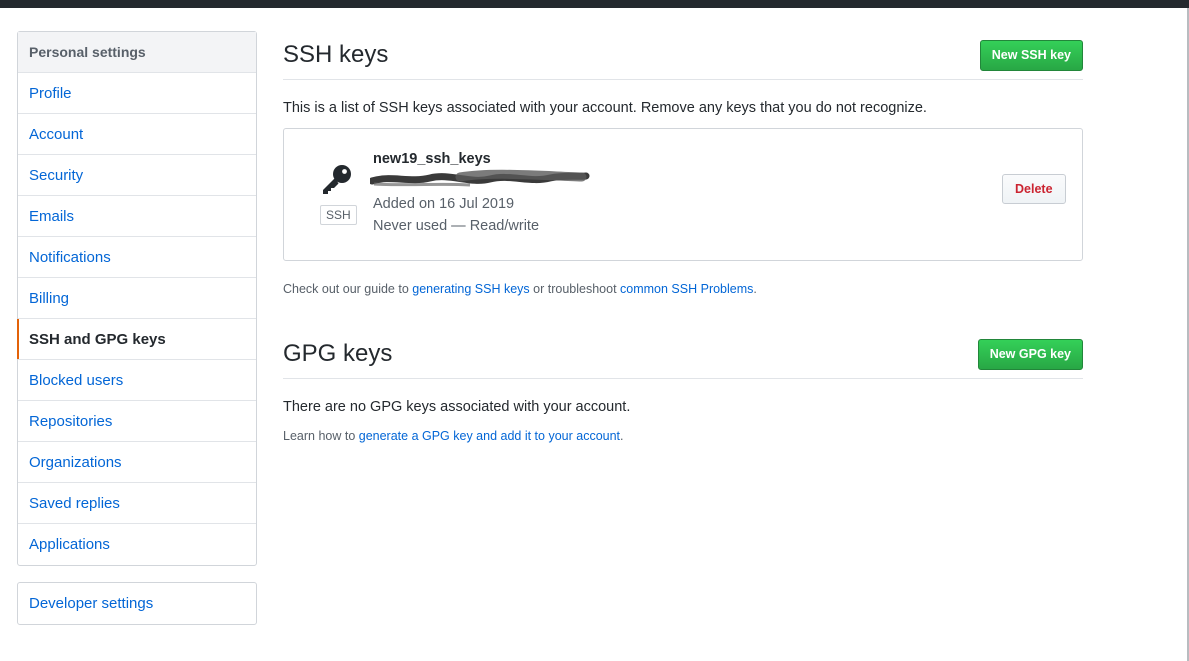 The height and width of the screenshot is (661, 1189). I want to click on sidebar-item-developer-settings: Developer settings, so click(137, 603).